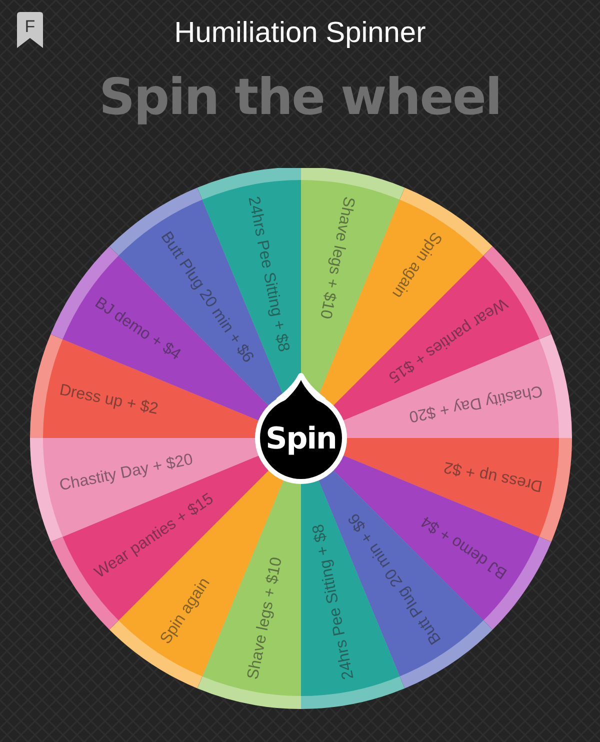 Image resolution: width=600 pixels, height=742 pixels. What do you see at coordinates (30, 30) in the screenshot?
I see `bookmark-logo: F` at bounding box center [30, 30].